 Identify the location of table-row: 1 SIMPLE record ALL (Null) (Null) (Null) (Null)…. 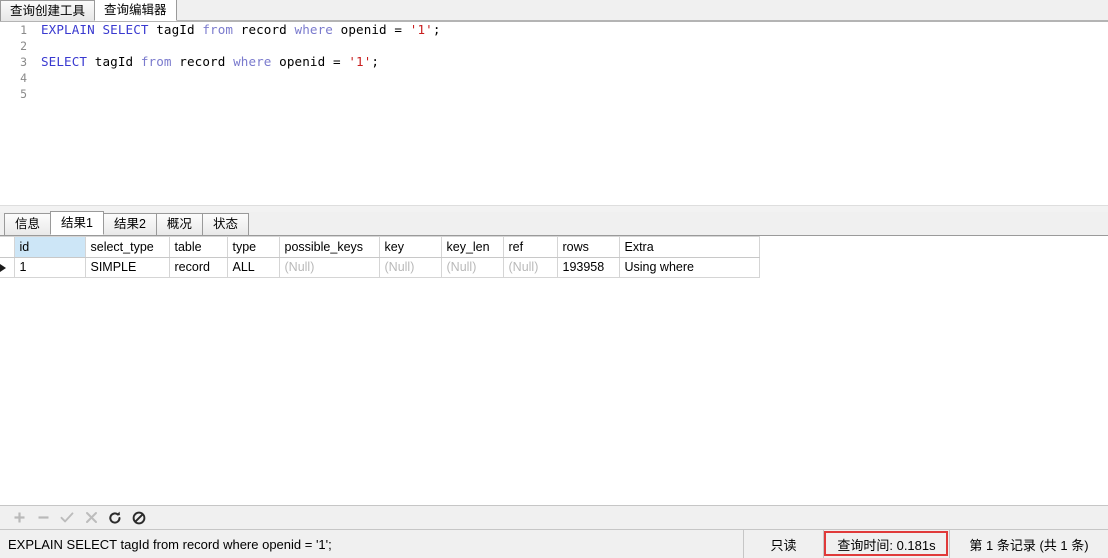
(380, 267).